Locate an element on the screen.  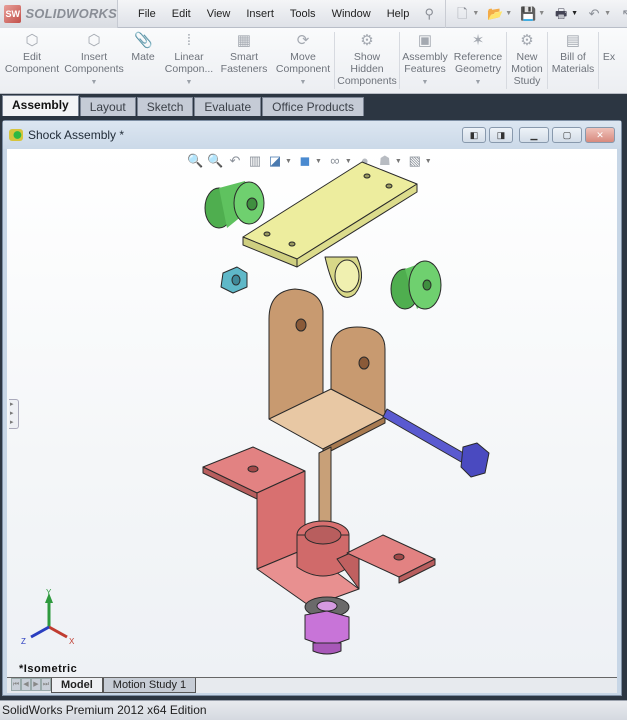
assembly-features-icon: ▣ is located at coordinates (425, 40).